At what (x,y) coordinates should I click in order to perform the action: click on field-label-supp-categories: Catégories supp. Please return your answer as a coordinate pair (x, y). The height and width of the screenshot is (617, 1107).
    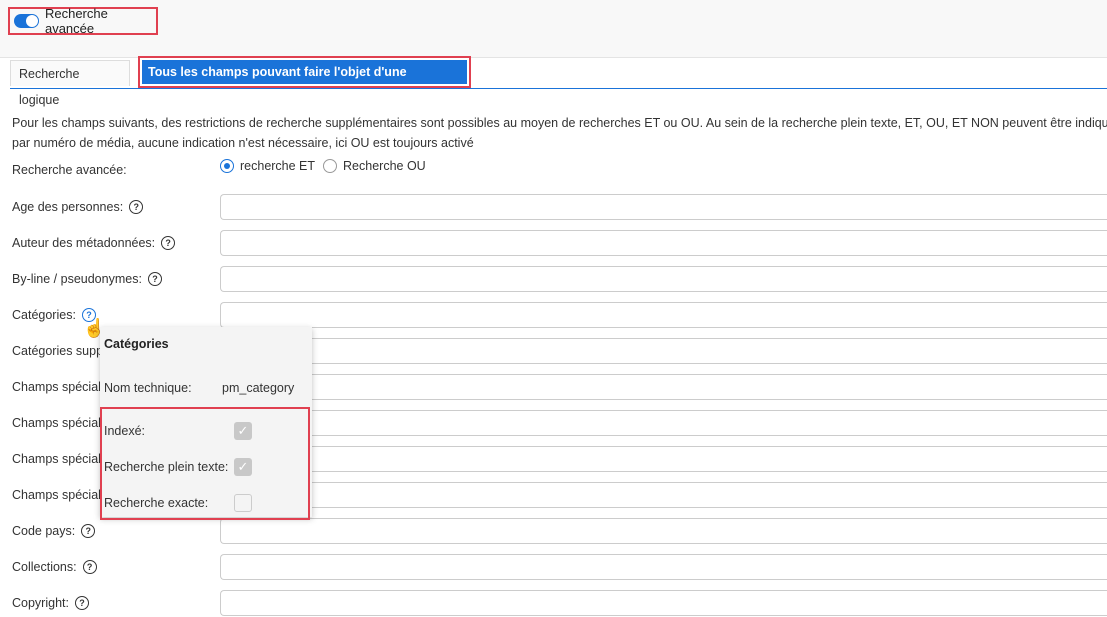
    Looking at the image, I should click on (58, 351).